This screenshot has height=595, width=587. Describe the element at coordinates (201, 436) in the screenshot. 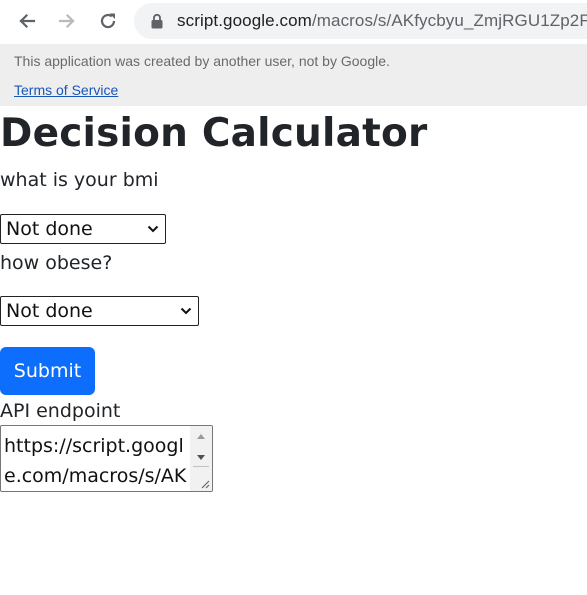

I see `scroll-up-icon` at that location.